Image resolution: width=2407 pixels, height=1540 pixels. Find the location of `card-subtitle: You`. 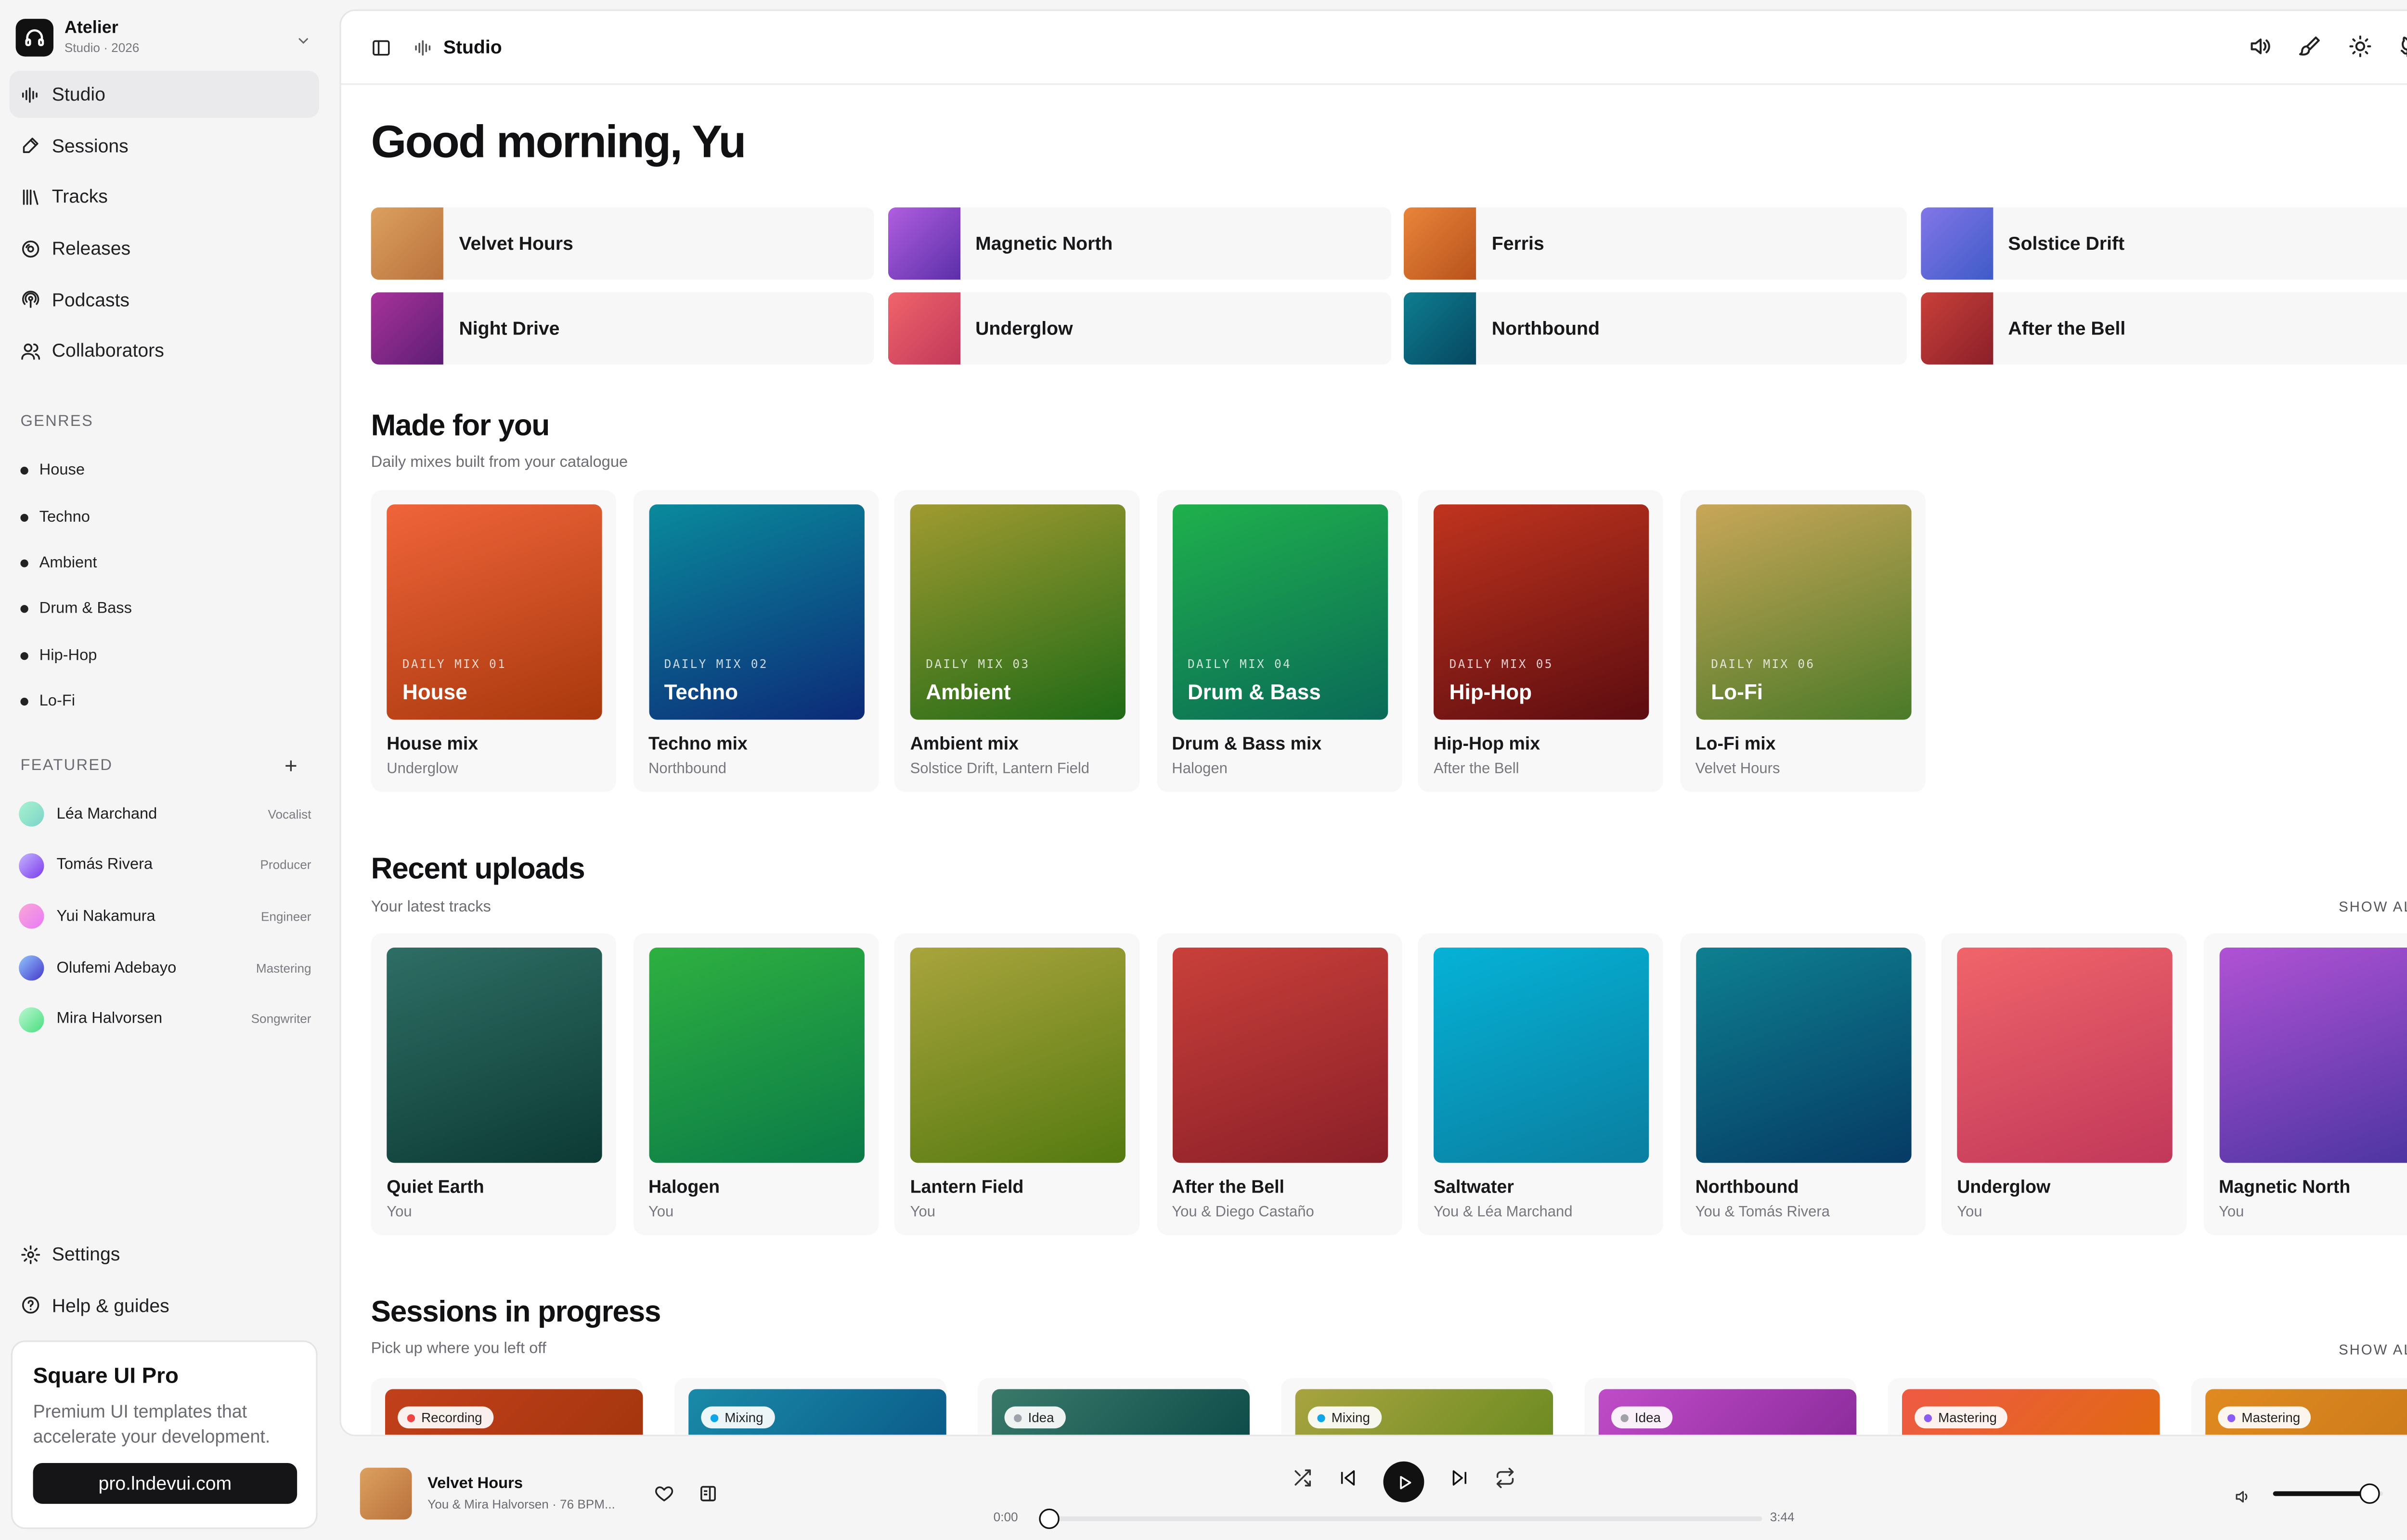

card-subtitle: You is located at coordinates (2231, 1212).